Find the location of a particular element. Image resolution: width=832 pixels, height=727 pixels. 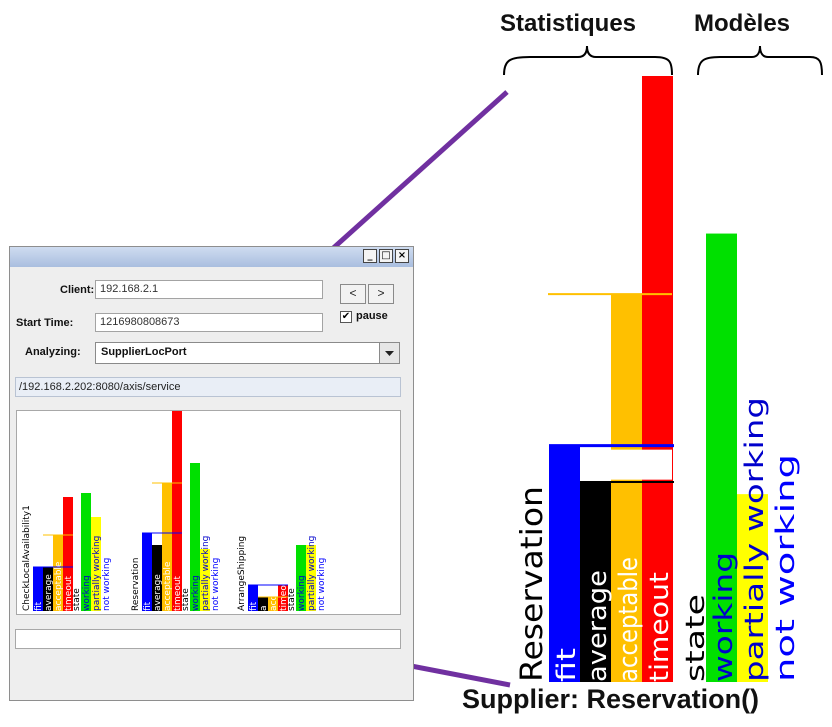

stat-label: a is located at coordinates (264, 608).